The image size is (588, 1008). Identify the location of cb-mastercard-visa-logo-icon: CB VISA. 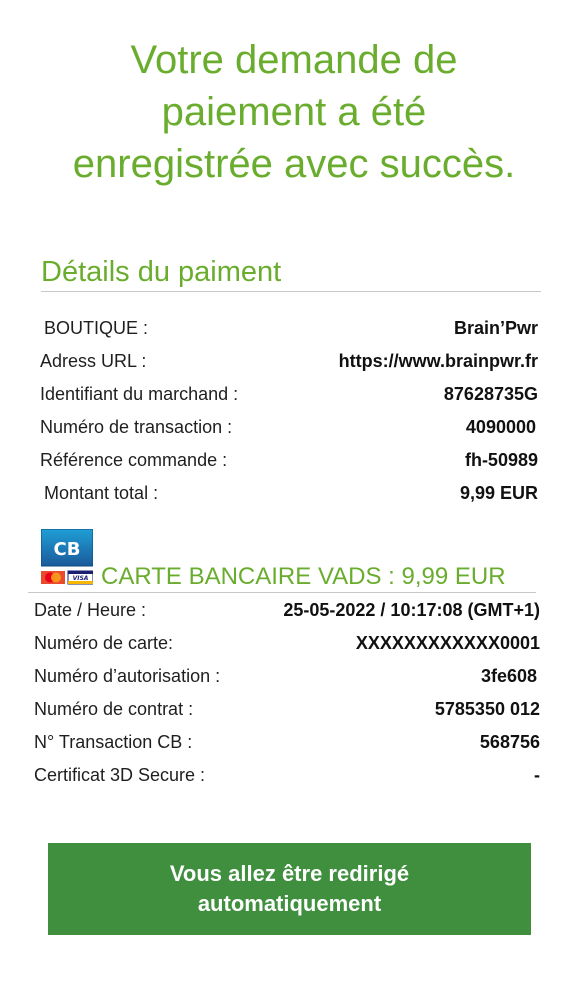
(67, 557).